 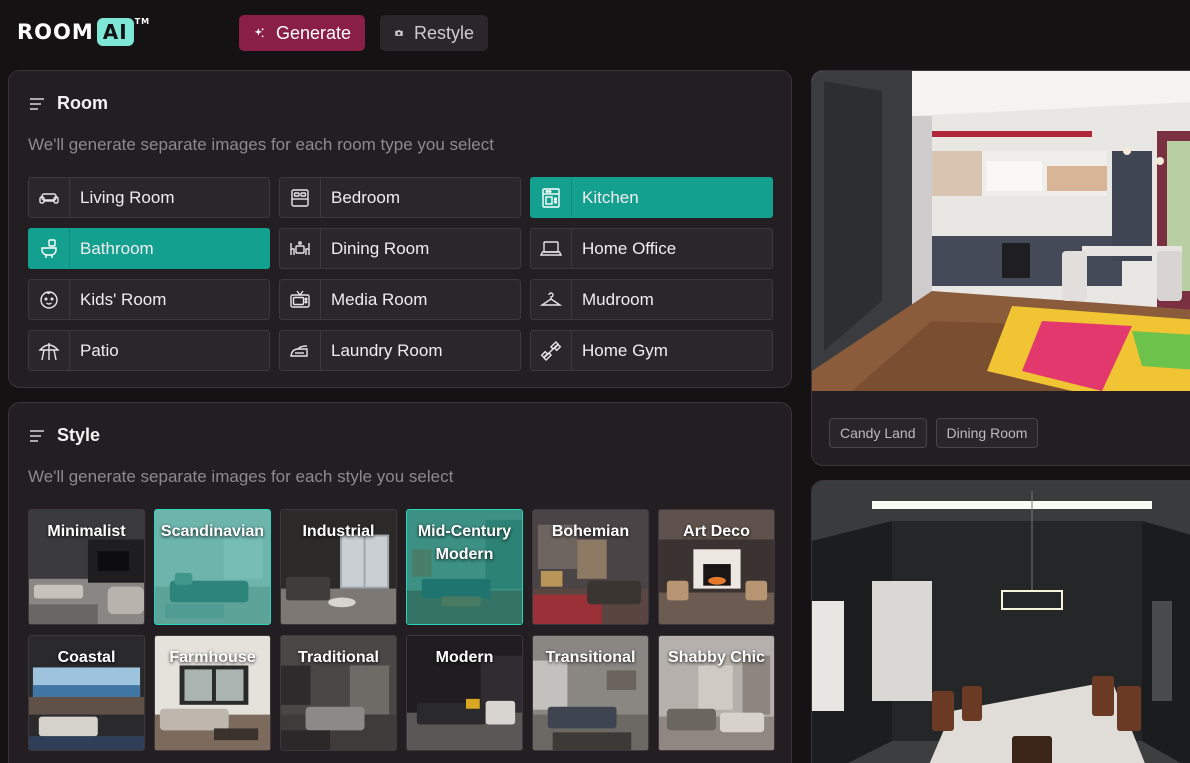 I want to click on restyle-label: Restyle, so click(x=443, y=32).